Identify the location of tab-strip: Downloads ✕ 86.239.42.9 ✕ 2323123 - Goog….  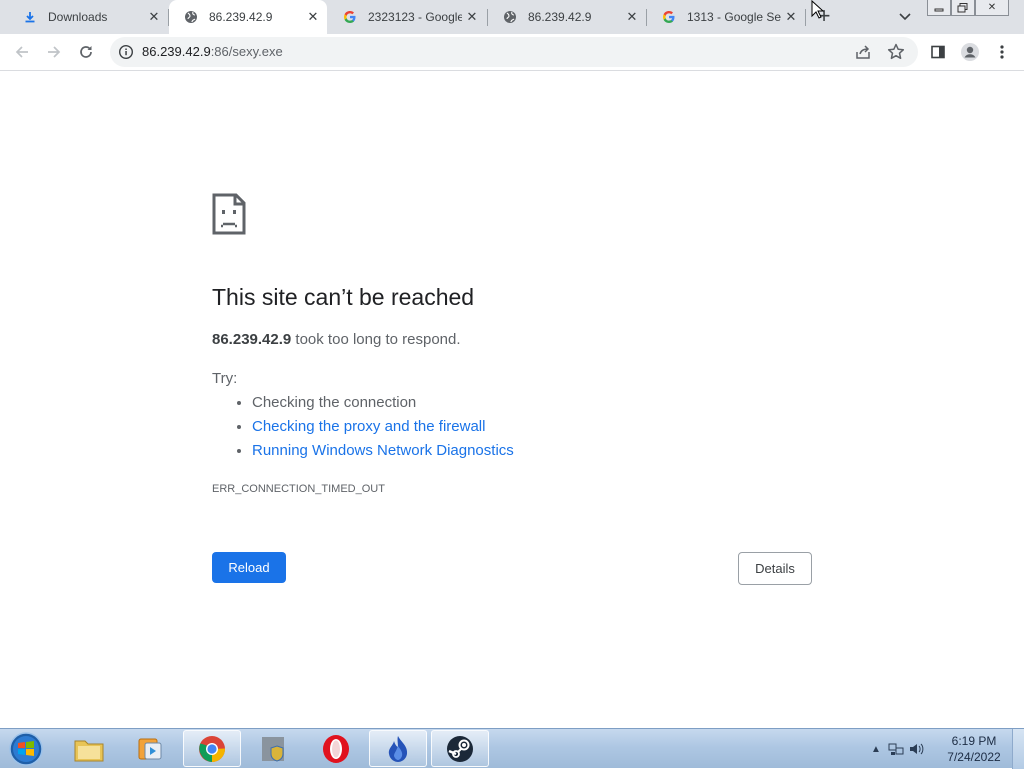
(512, 17).